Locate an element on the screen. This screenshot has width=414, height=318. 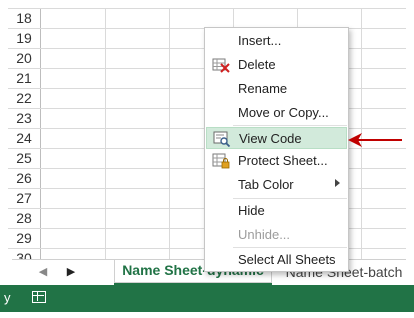
macro-recording-icon is located at coordinates (39, 297).